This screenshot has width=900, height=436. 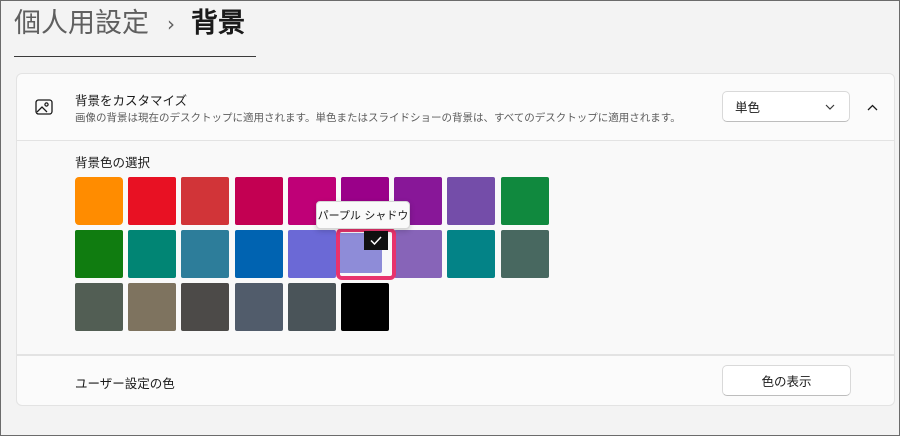 What do you see at coordinates (363, 215) in the screenshot?
I see `color-tooltip: パープル シャドウ` at bounding box center [363, 215].